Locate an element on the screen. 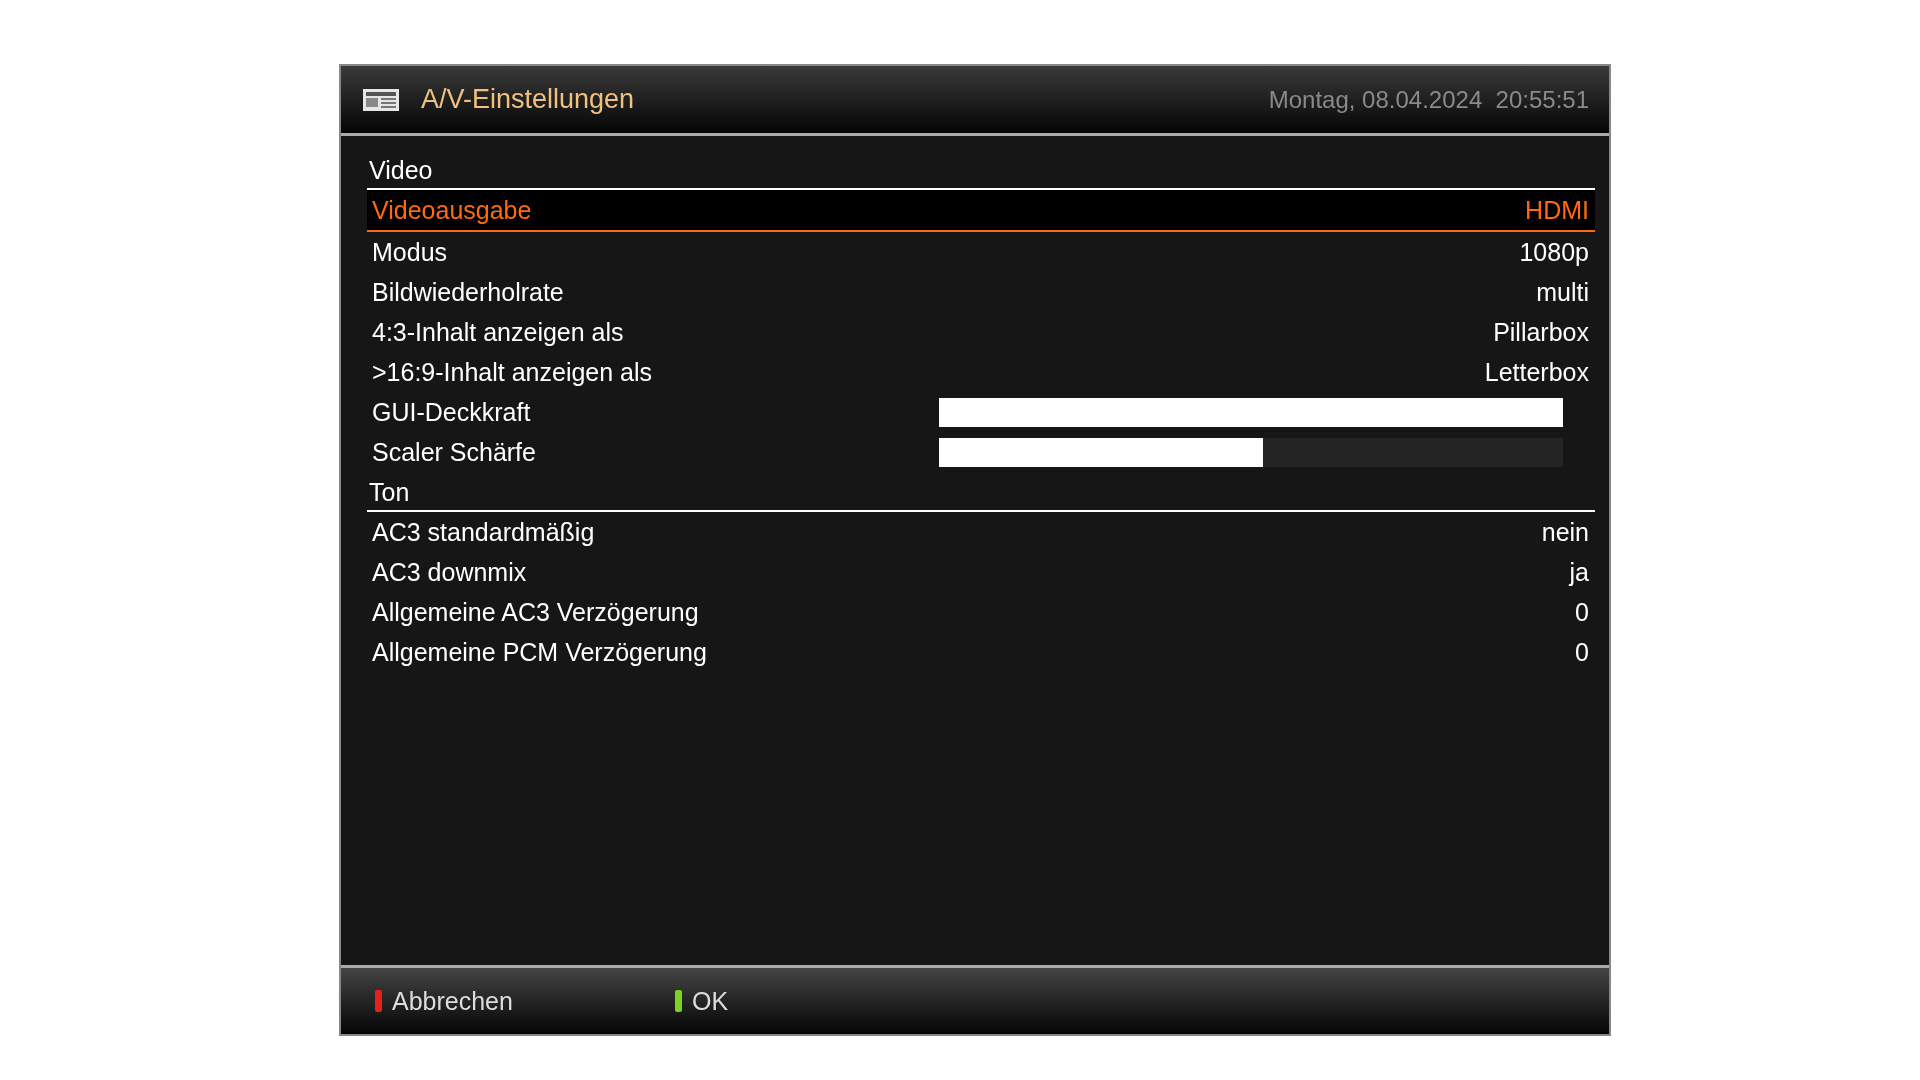  setting-value: Letterbox is located at coordinates (1536, 372).